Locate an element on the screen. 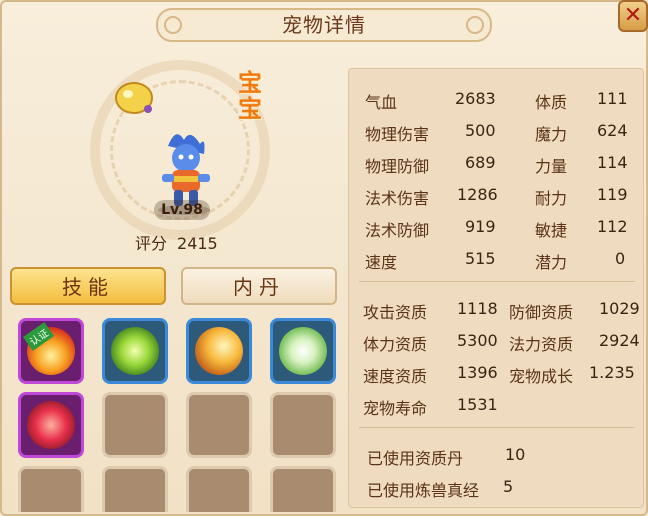 The image size is (648, 516). stat-label: 物理防御 is located at coordinates (397, 166).